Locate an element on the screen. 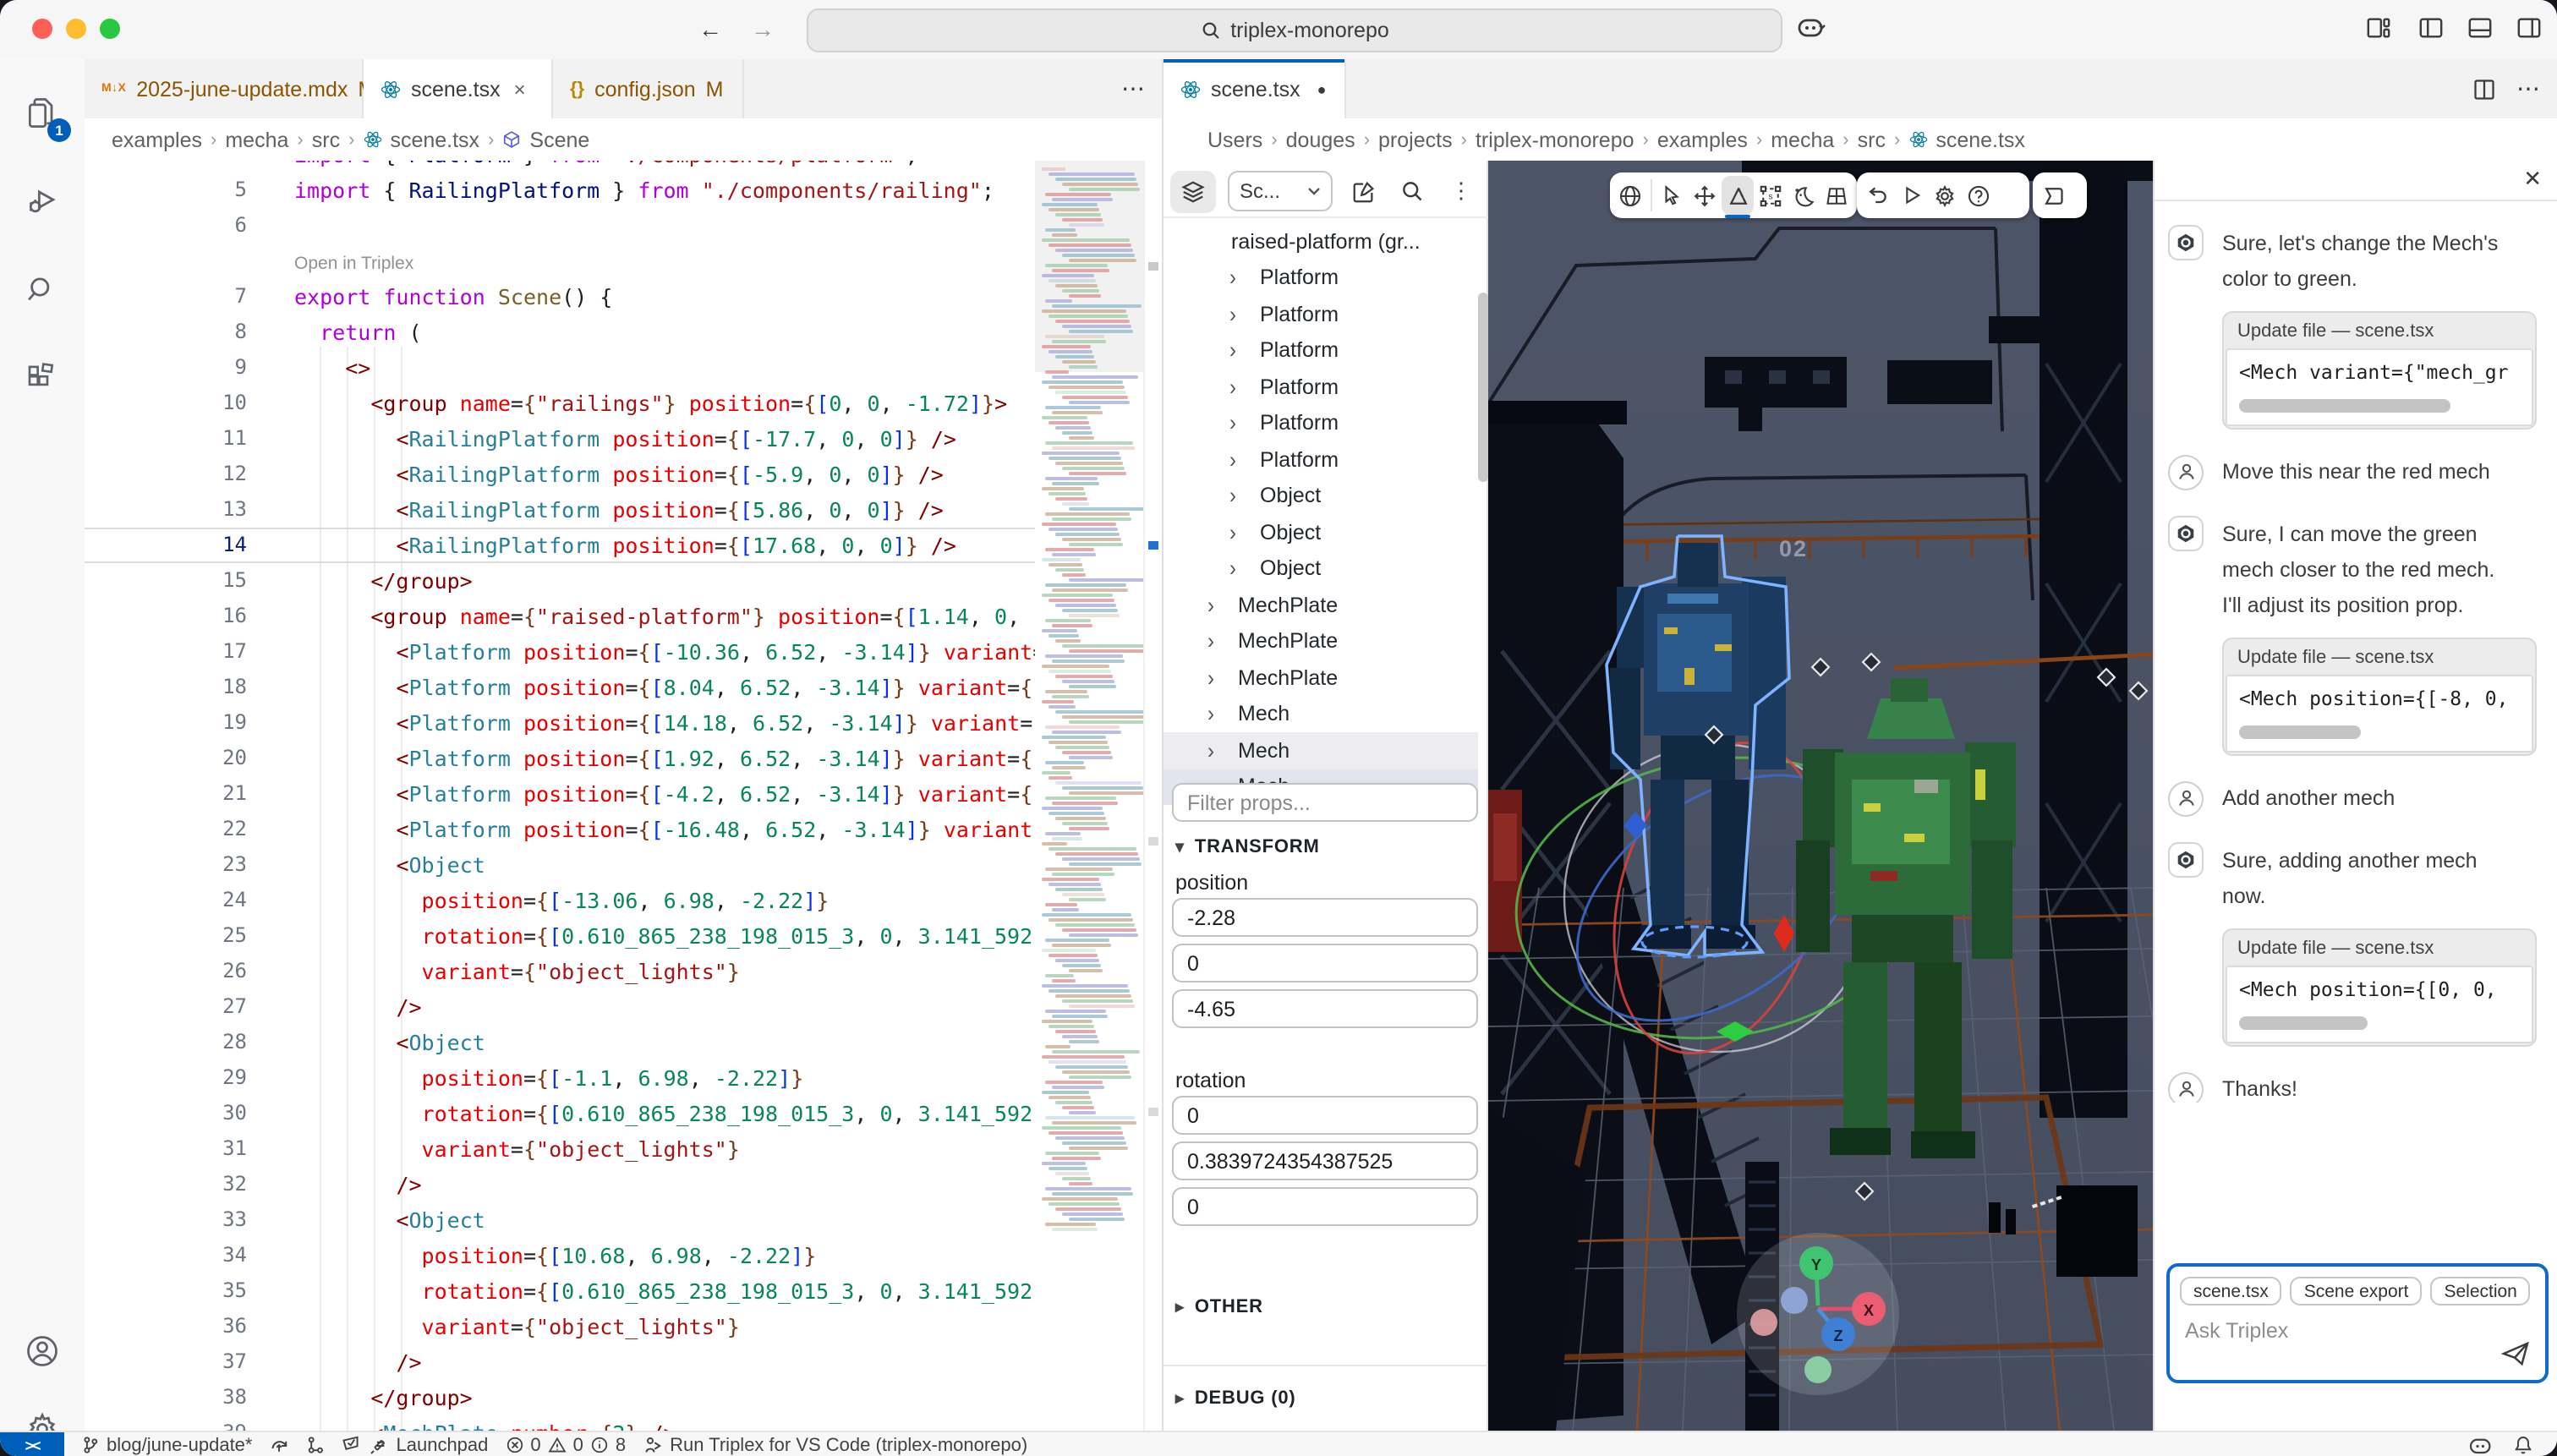 The image size is (2557, 1456). zoom-window-button is located at coordinates (110, 29).